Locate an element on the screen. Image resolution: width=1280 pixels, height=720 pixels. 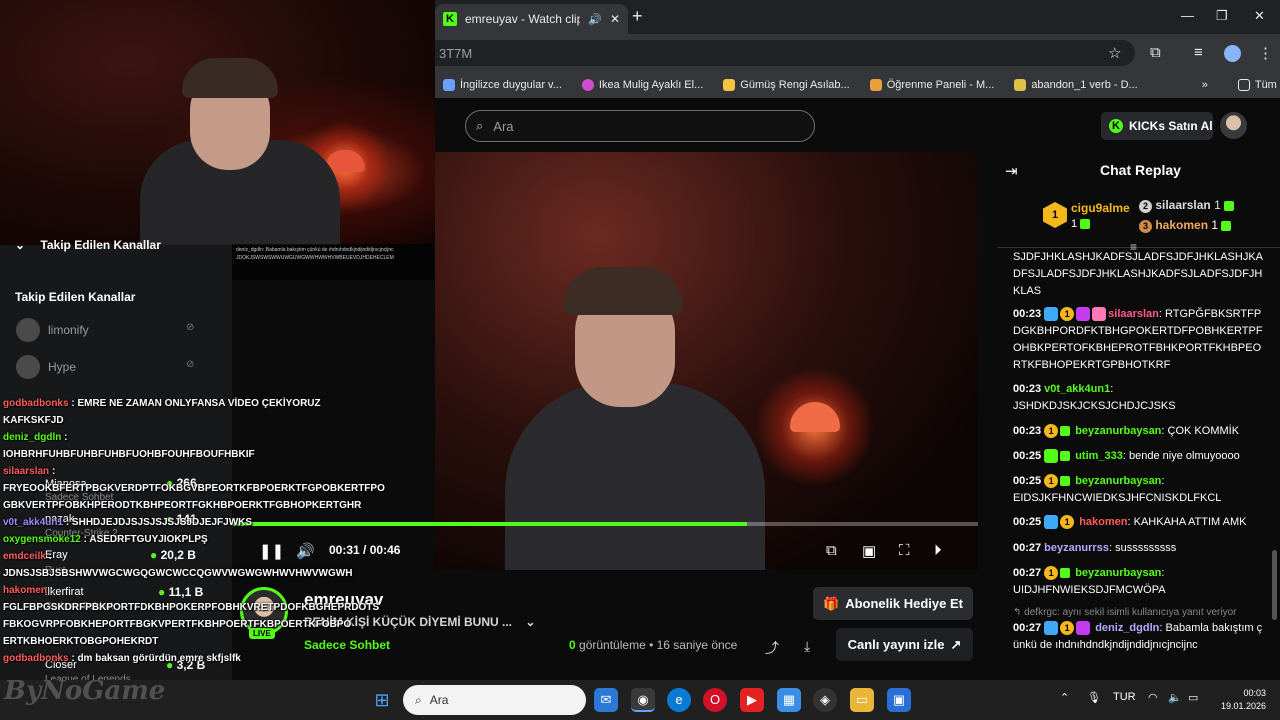
chat-username: utim_333 is located at coordinates (1099, 456).